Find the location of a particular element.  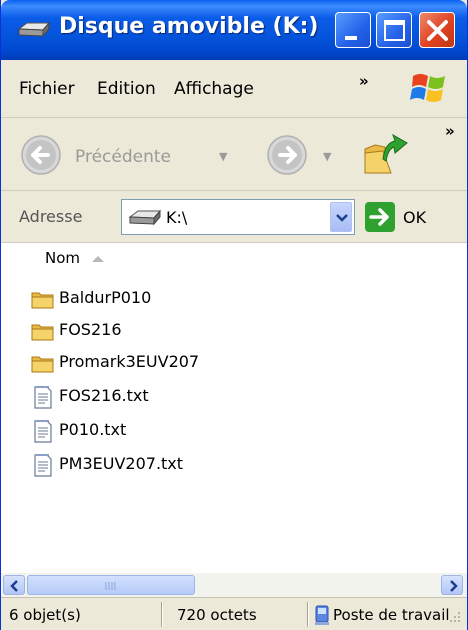

removable-drive-icon is located at coordinates (34, 29).